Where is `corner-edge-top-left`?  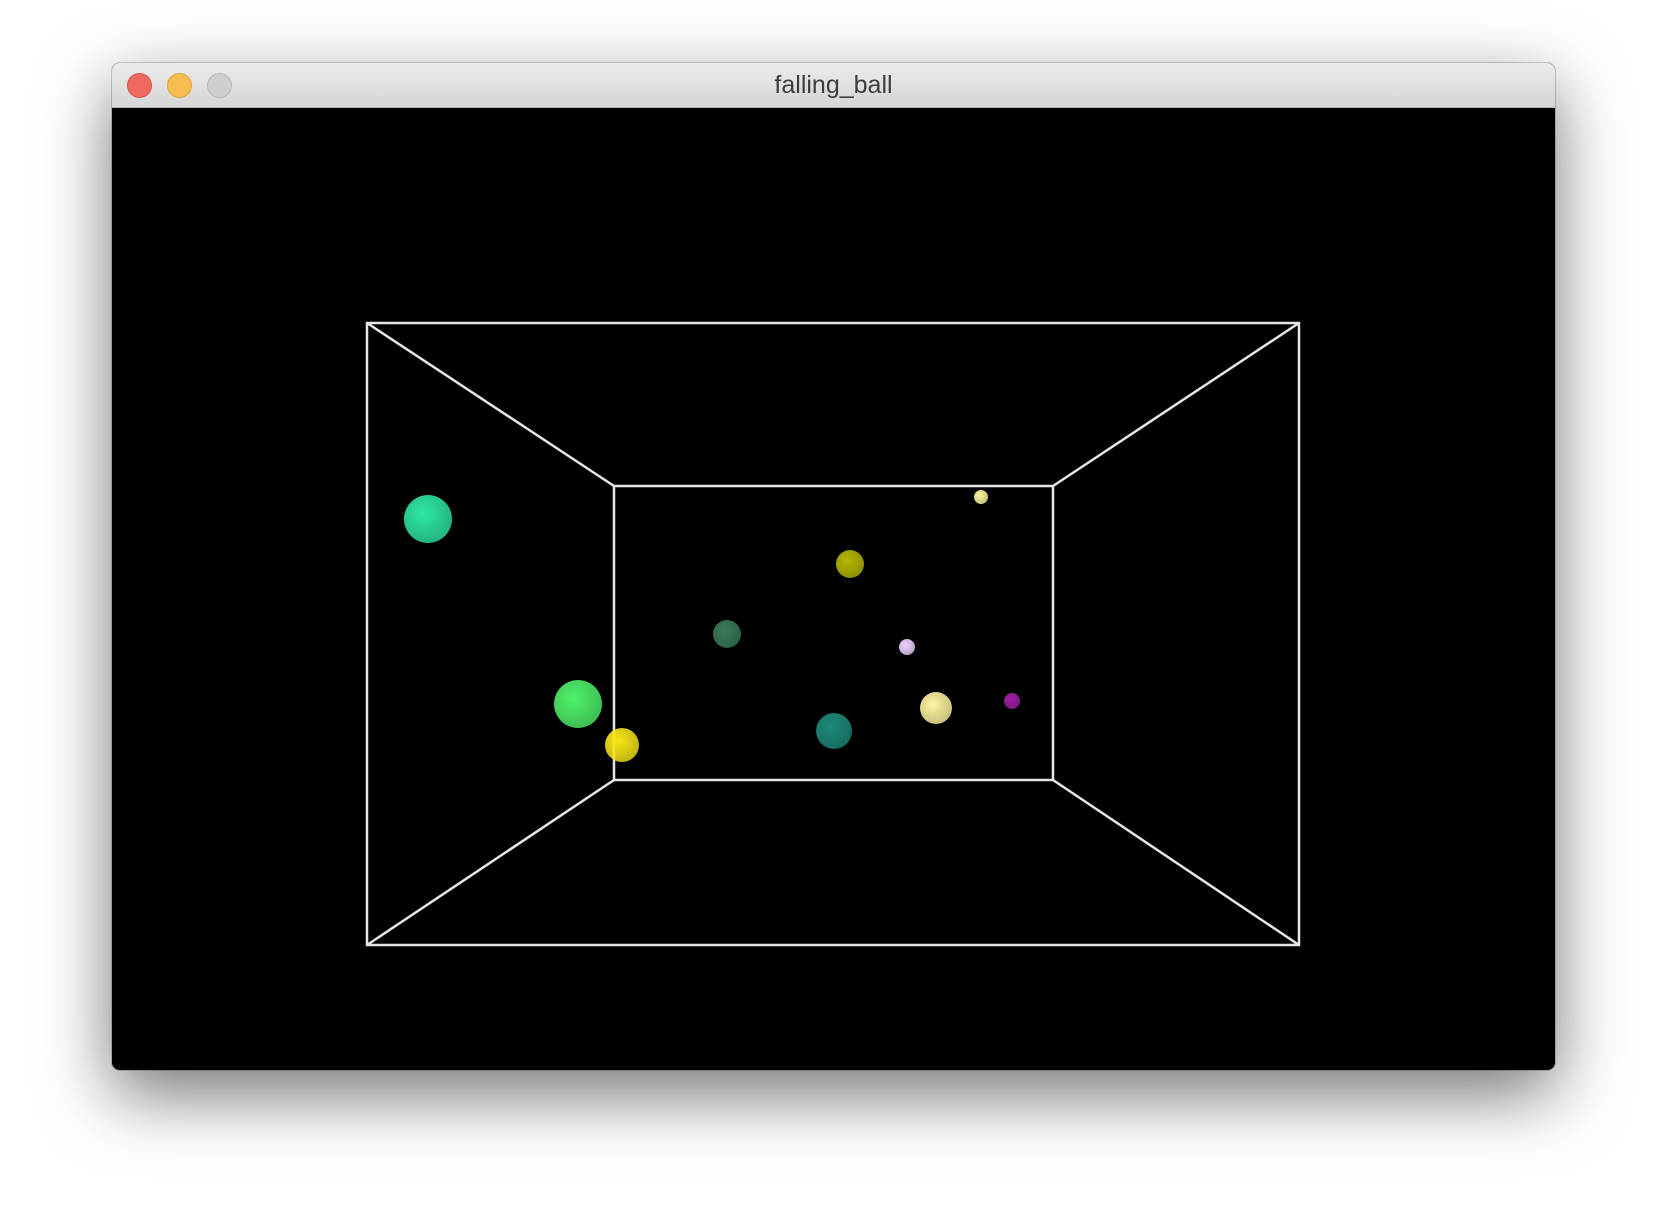
corner-edge-top-left is located at coordinates (490, 404).